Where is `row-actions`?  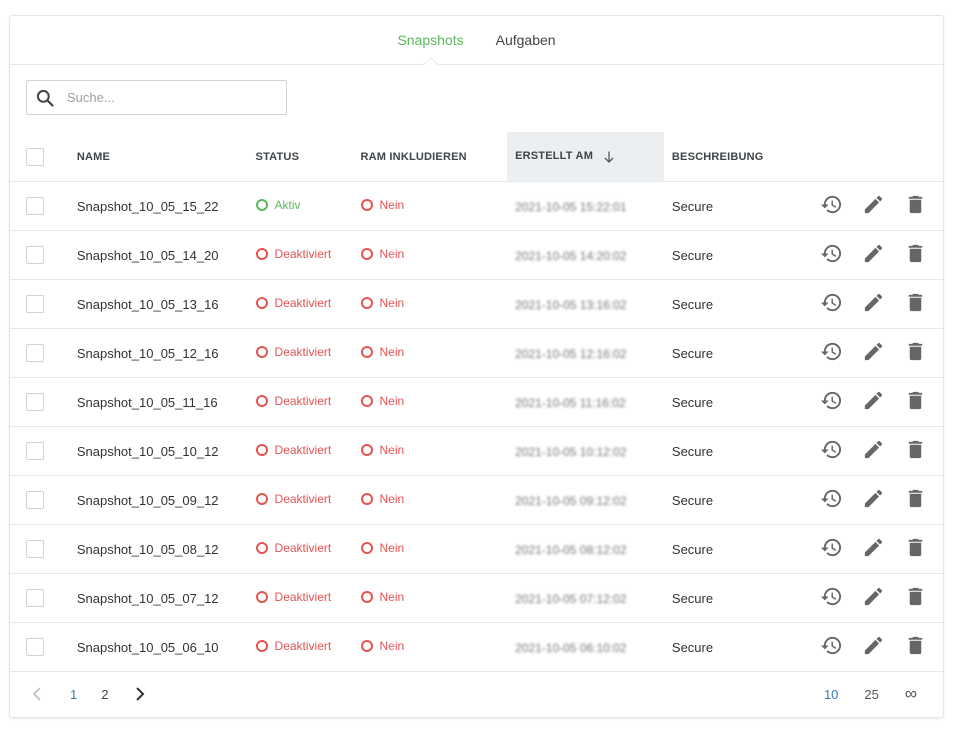
row-actions is located at coordinates (873, 351).